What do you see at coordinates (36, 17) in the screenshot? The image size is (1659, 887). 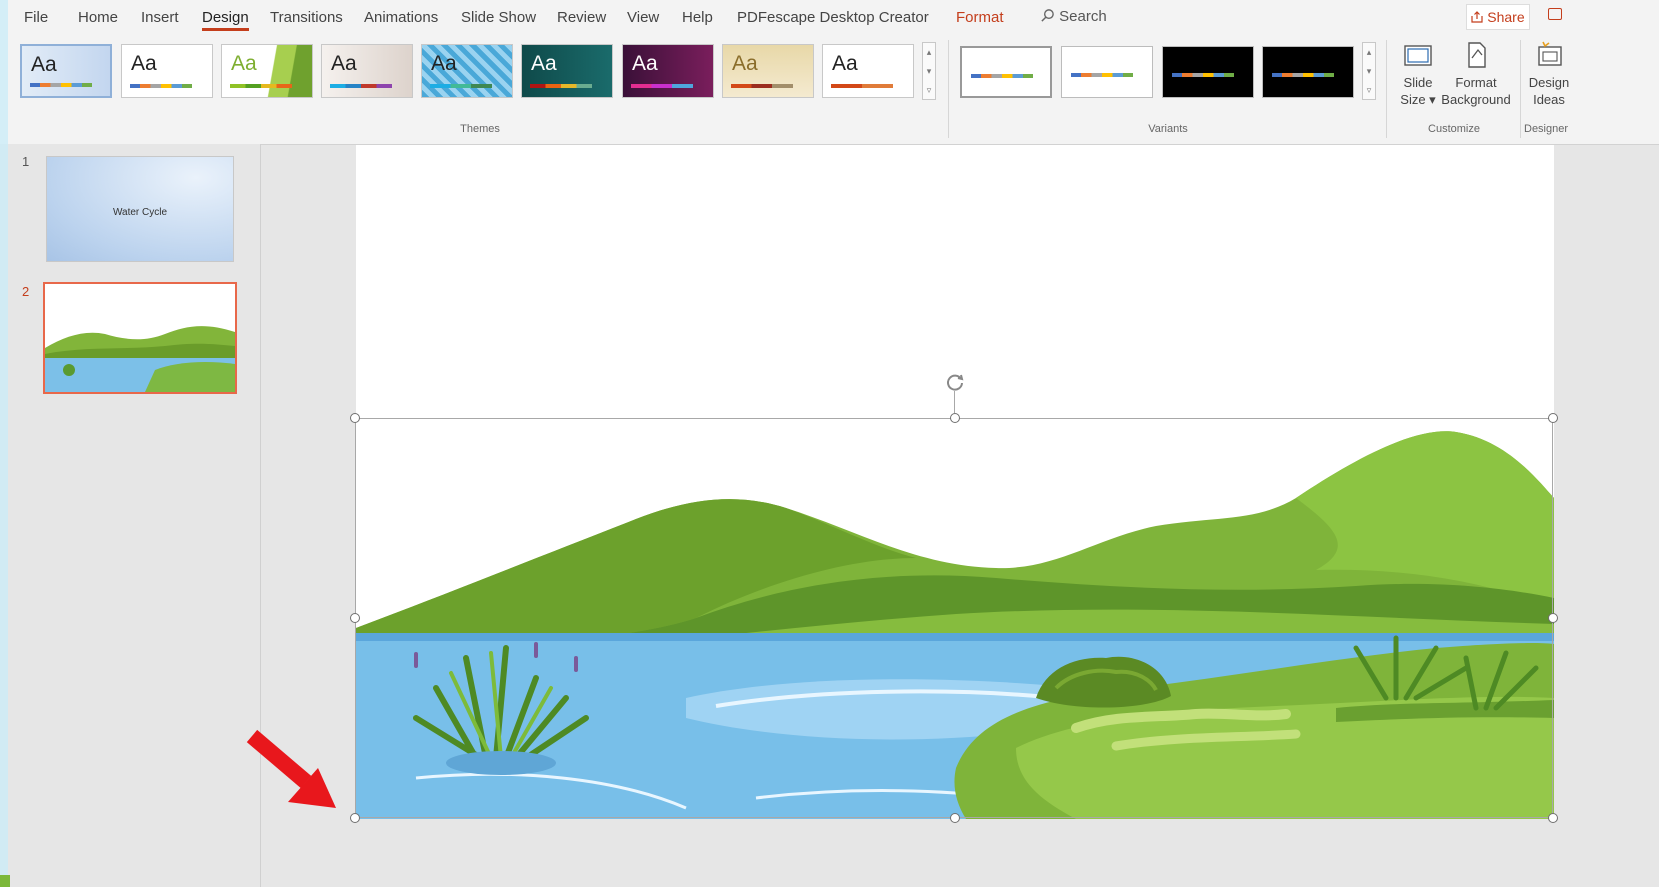 I see `tab-file: File` at bounding box center [36, 17].